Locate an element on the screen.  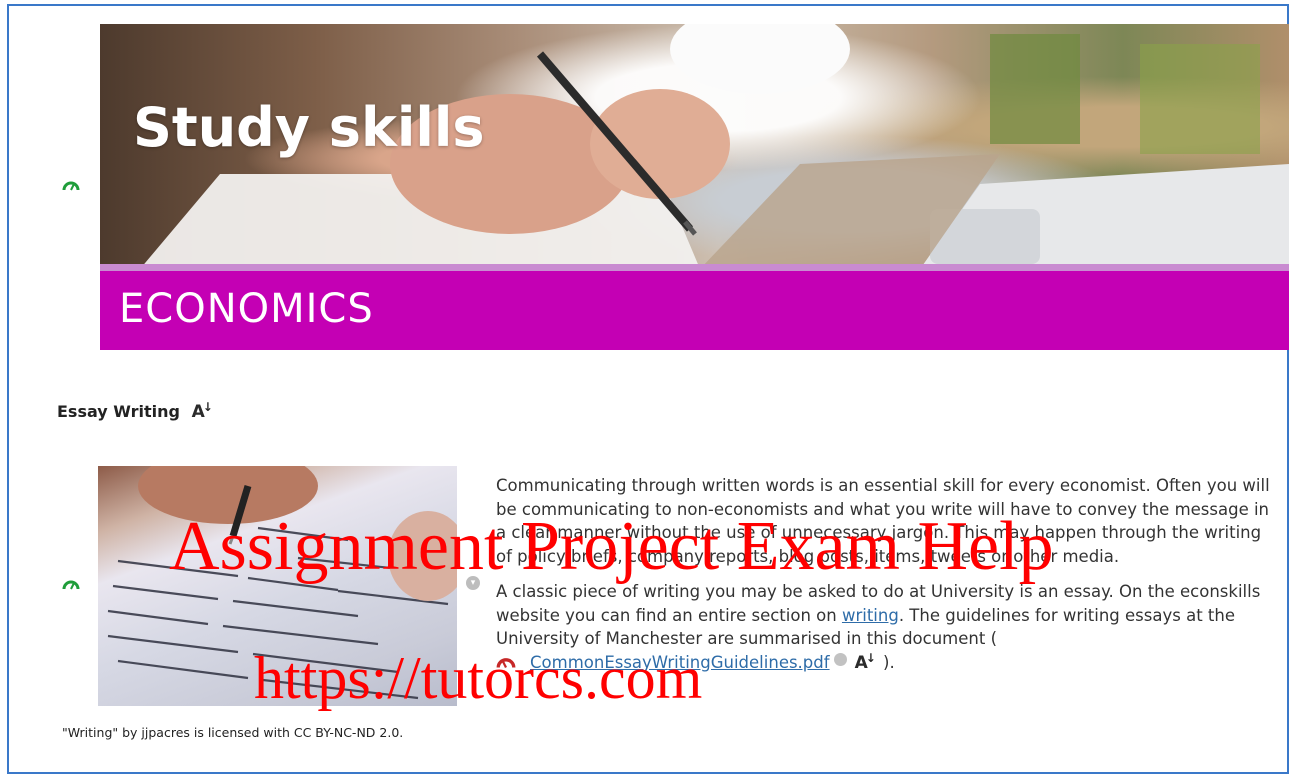
banner-strip: ECONOMICS is located at coordinates (694, 310).